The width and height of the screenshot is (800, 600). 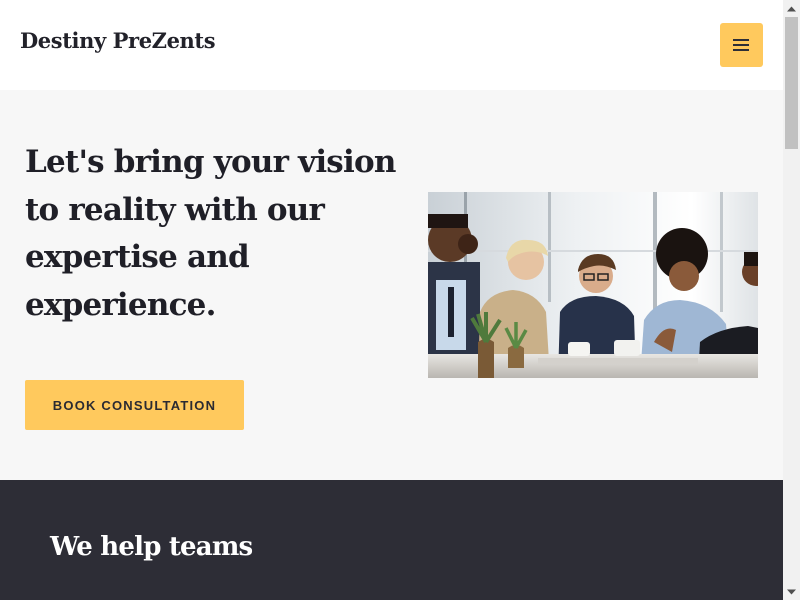 What do you see at coordinates (151, 547) in the screenshot?
I see `section-heading: We help teams` at bounding box center [151, 547].